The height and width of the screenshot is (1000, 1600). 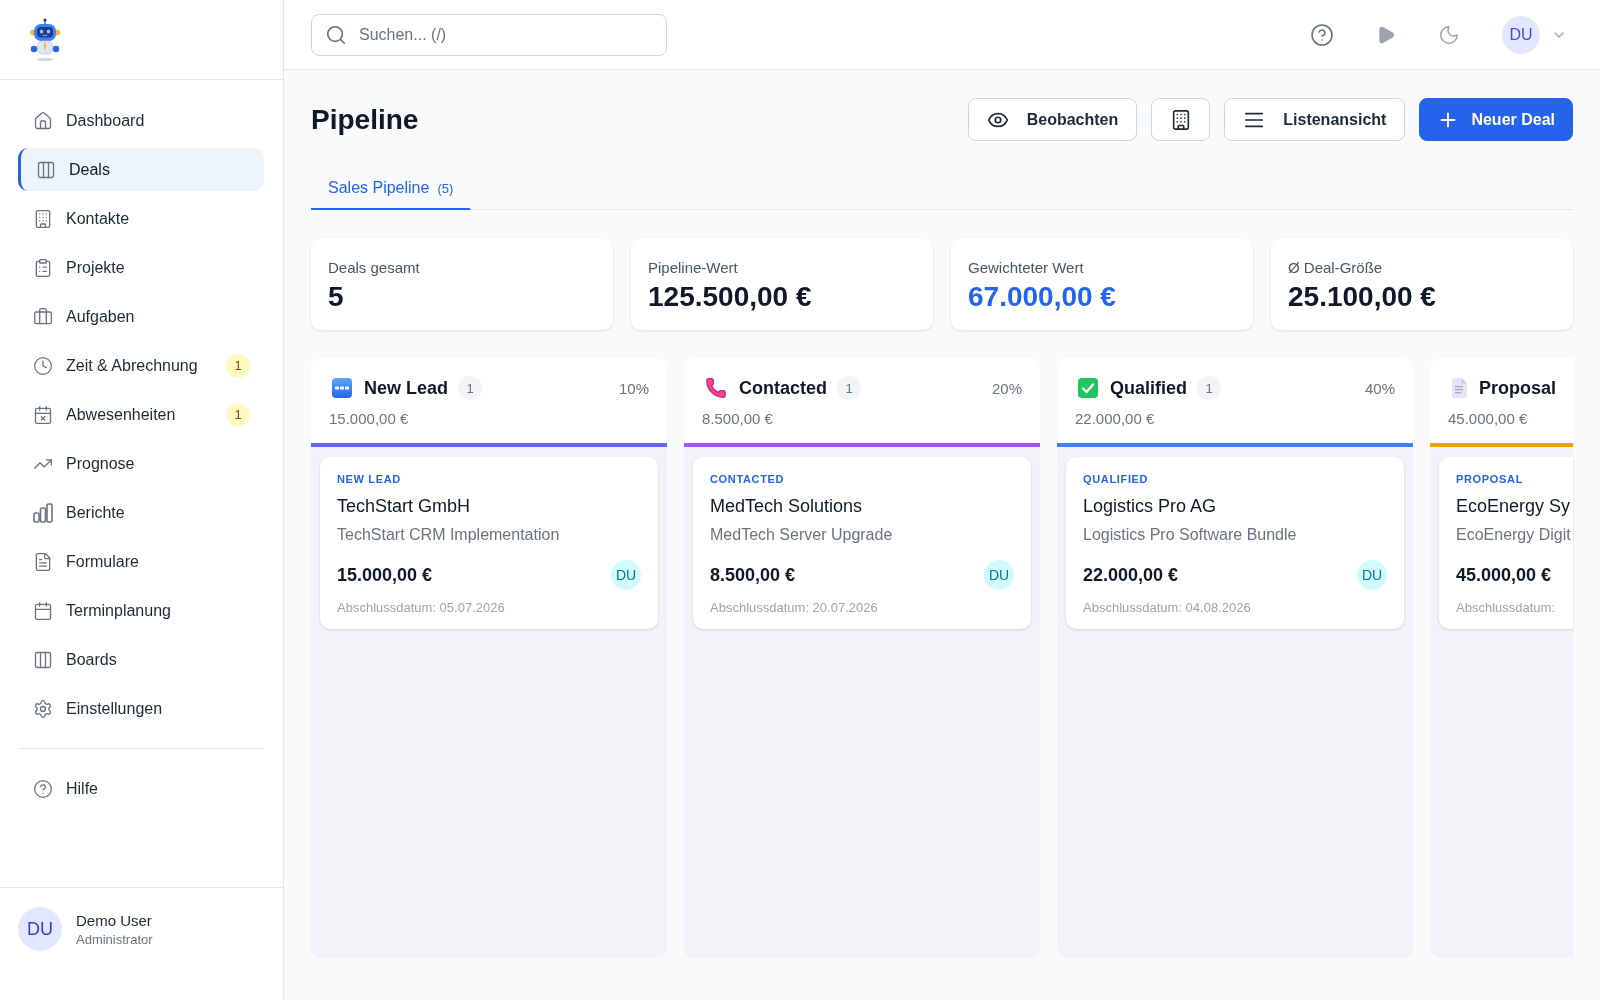 What do you see at coordinates (43, 120) in the screenshot?
I see `house-icon` at bounding box center [43, 120].